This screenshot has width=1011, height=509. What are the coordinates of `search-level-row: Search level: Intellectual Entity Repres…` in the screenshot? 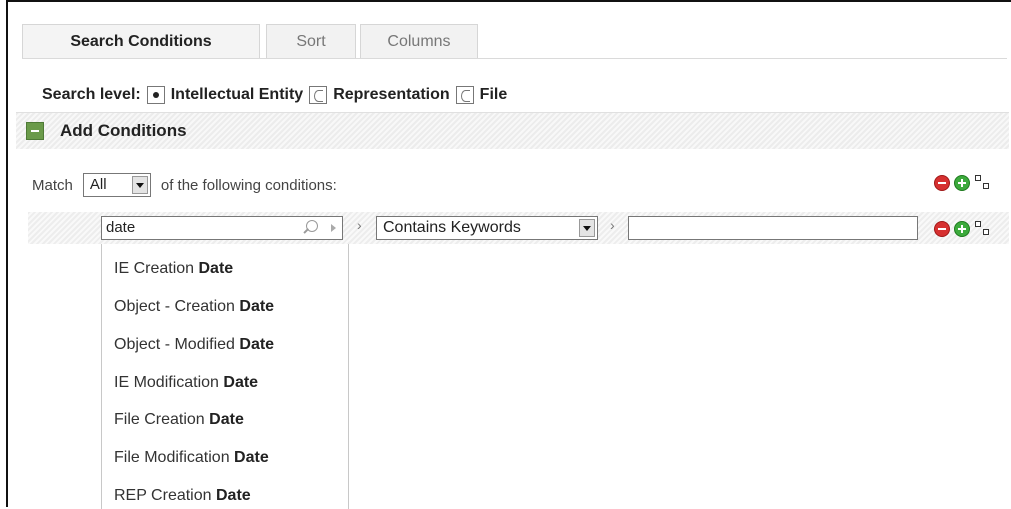 It's located at (274, 95).